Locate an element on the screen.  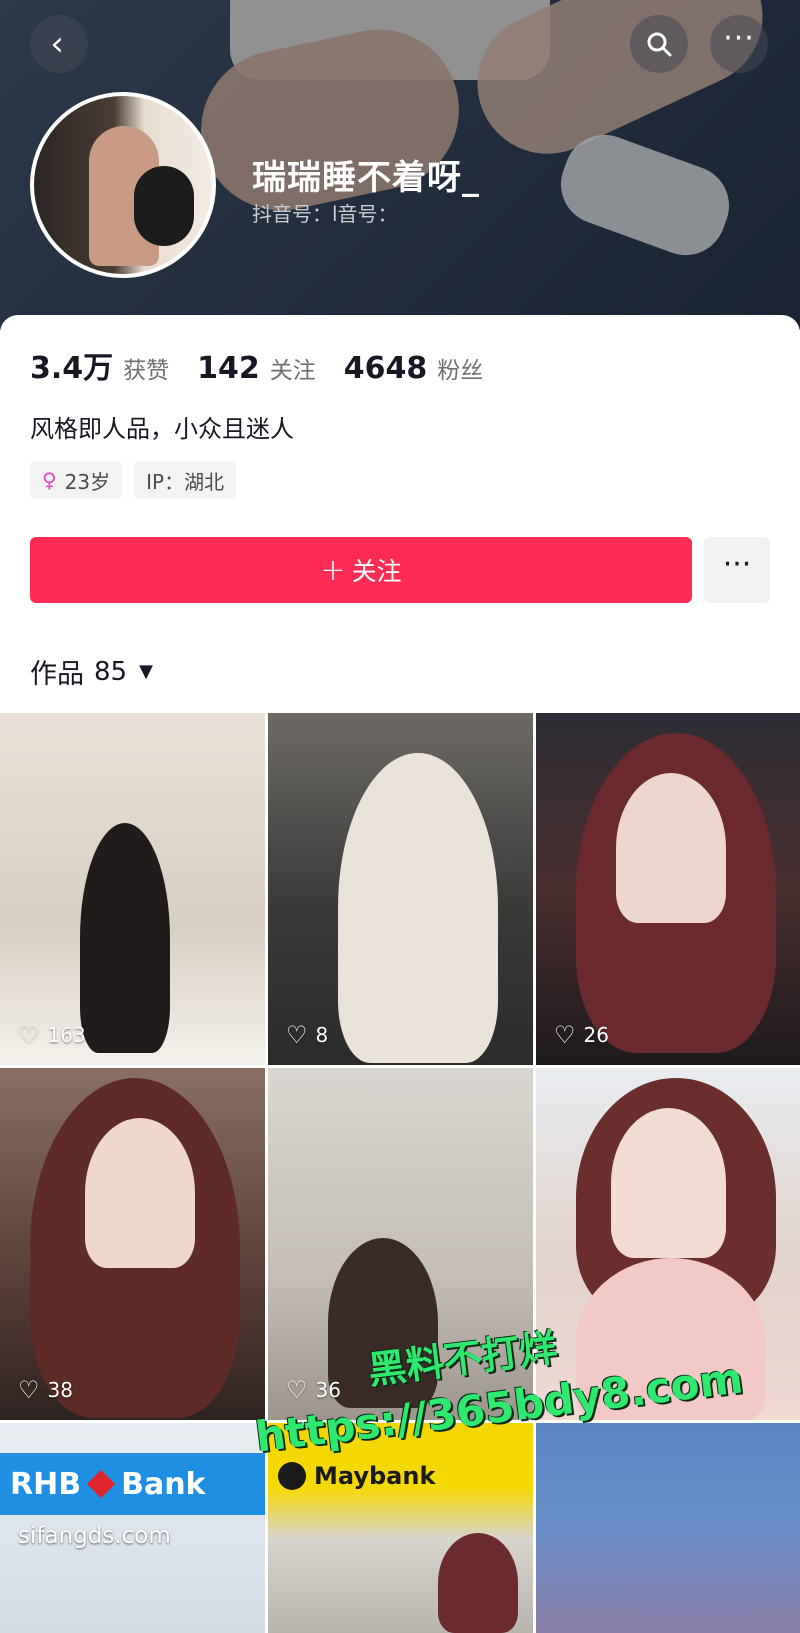
more-actions-button: ··· is located at coordinates (737, 570).